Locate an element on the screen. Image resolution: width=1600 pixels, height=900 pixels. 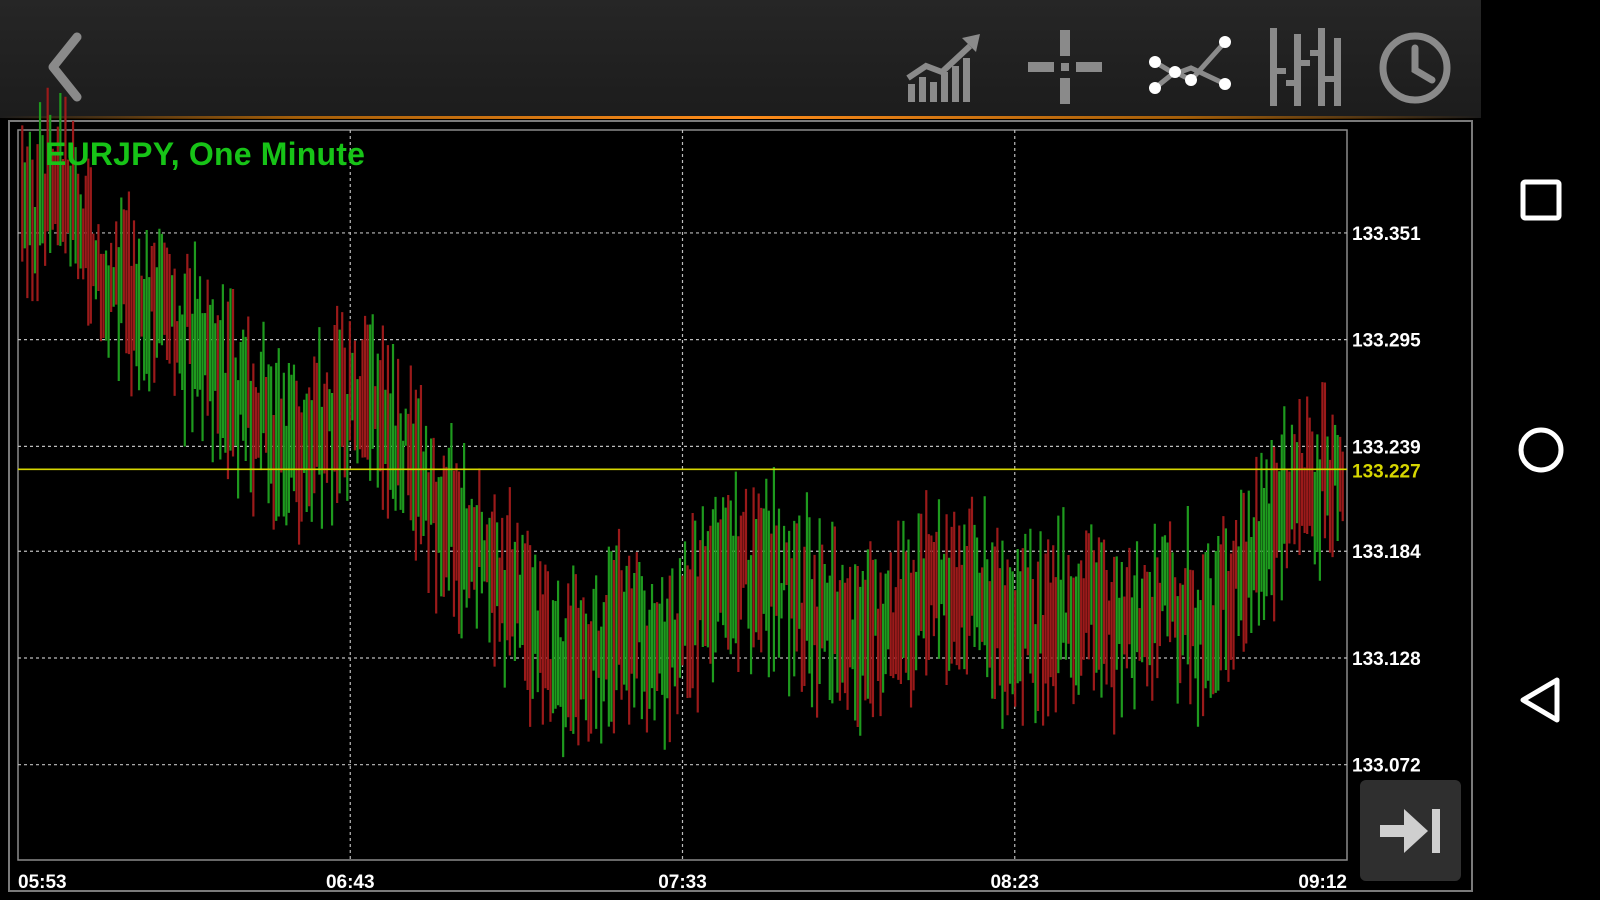
y-tick-label: 133.128 is located at coordinates (1386, 659).